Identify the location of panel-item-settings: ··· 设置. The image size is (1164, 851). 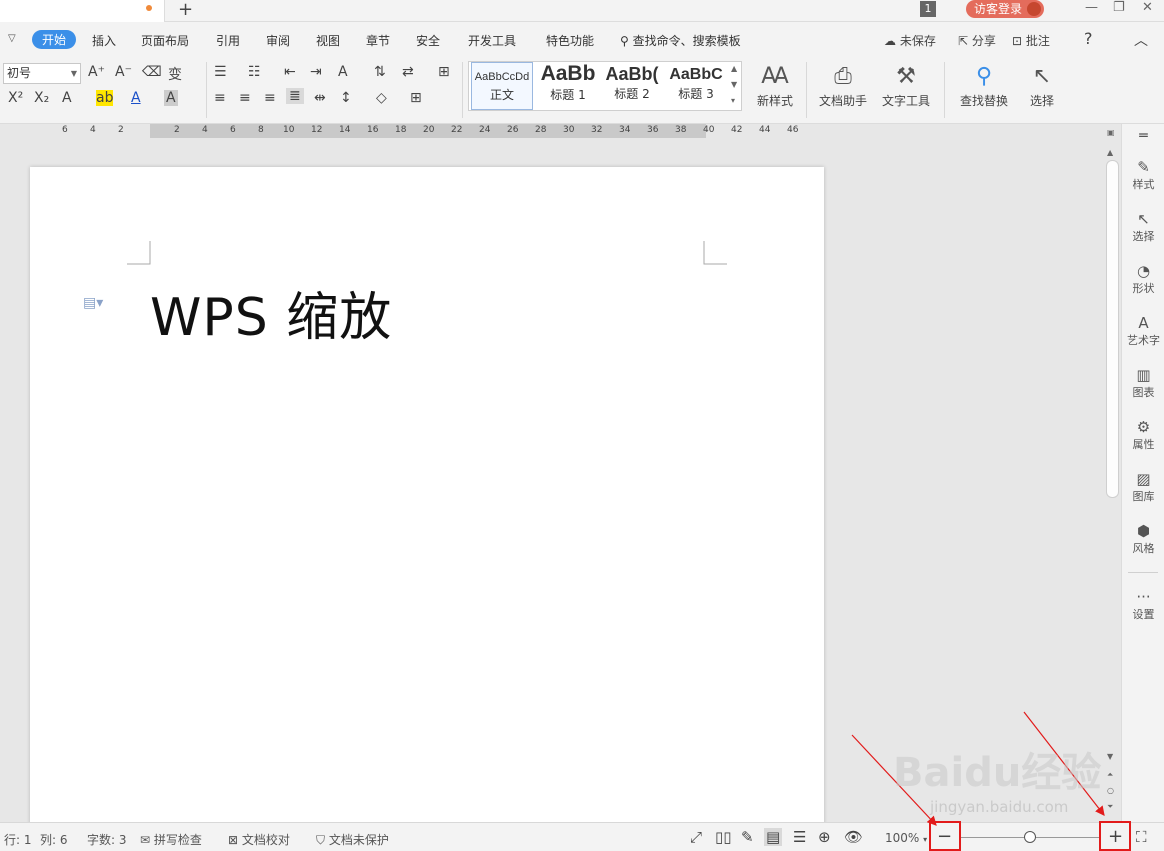
(1143, 605).